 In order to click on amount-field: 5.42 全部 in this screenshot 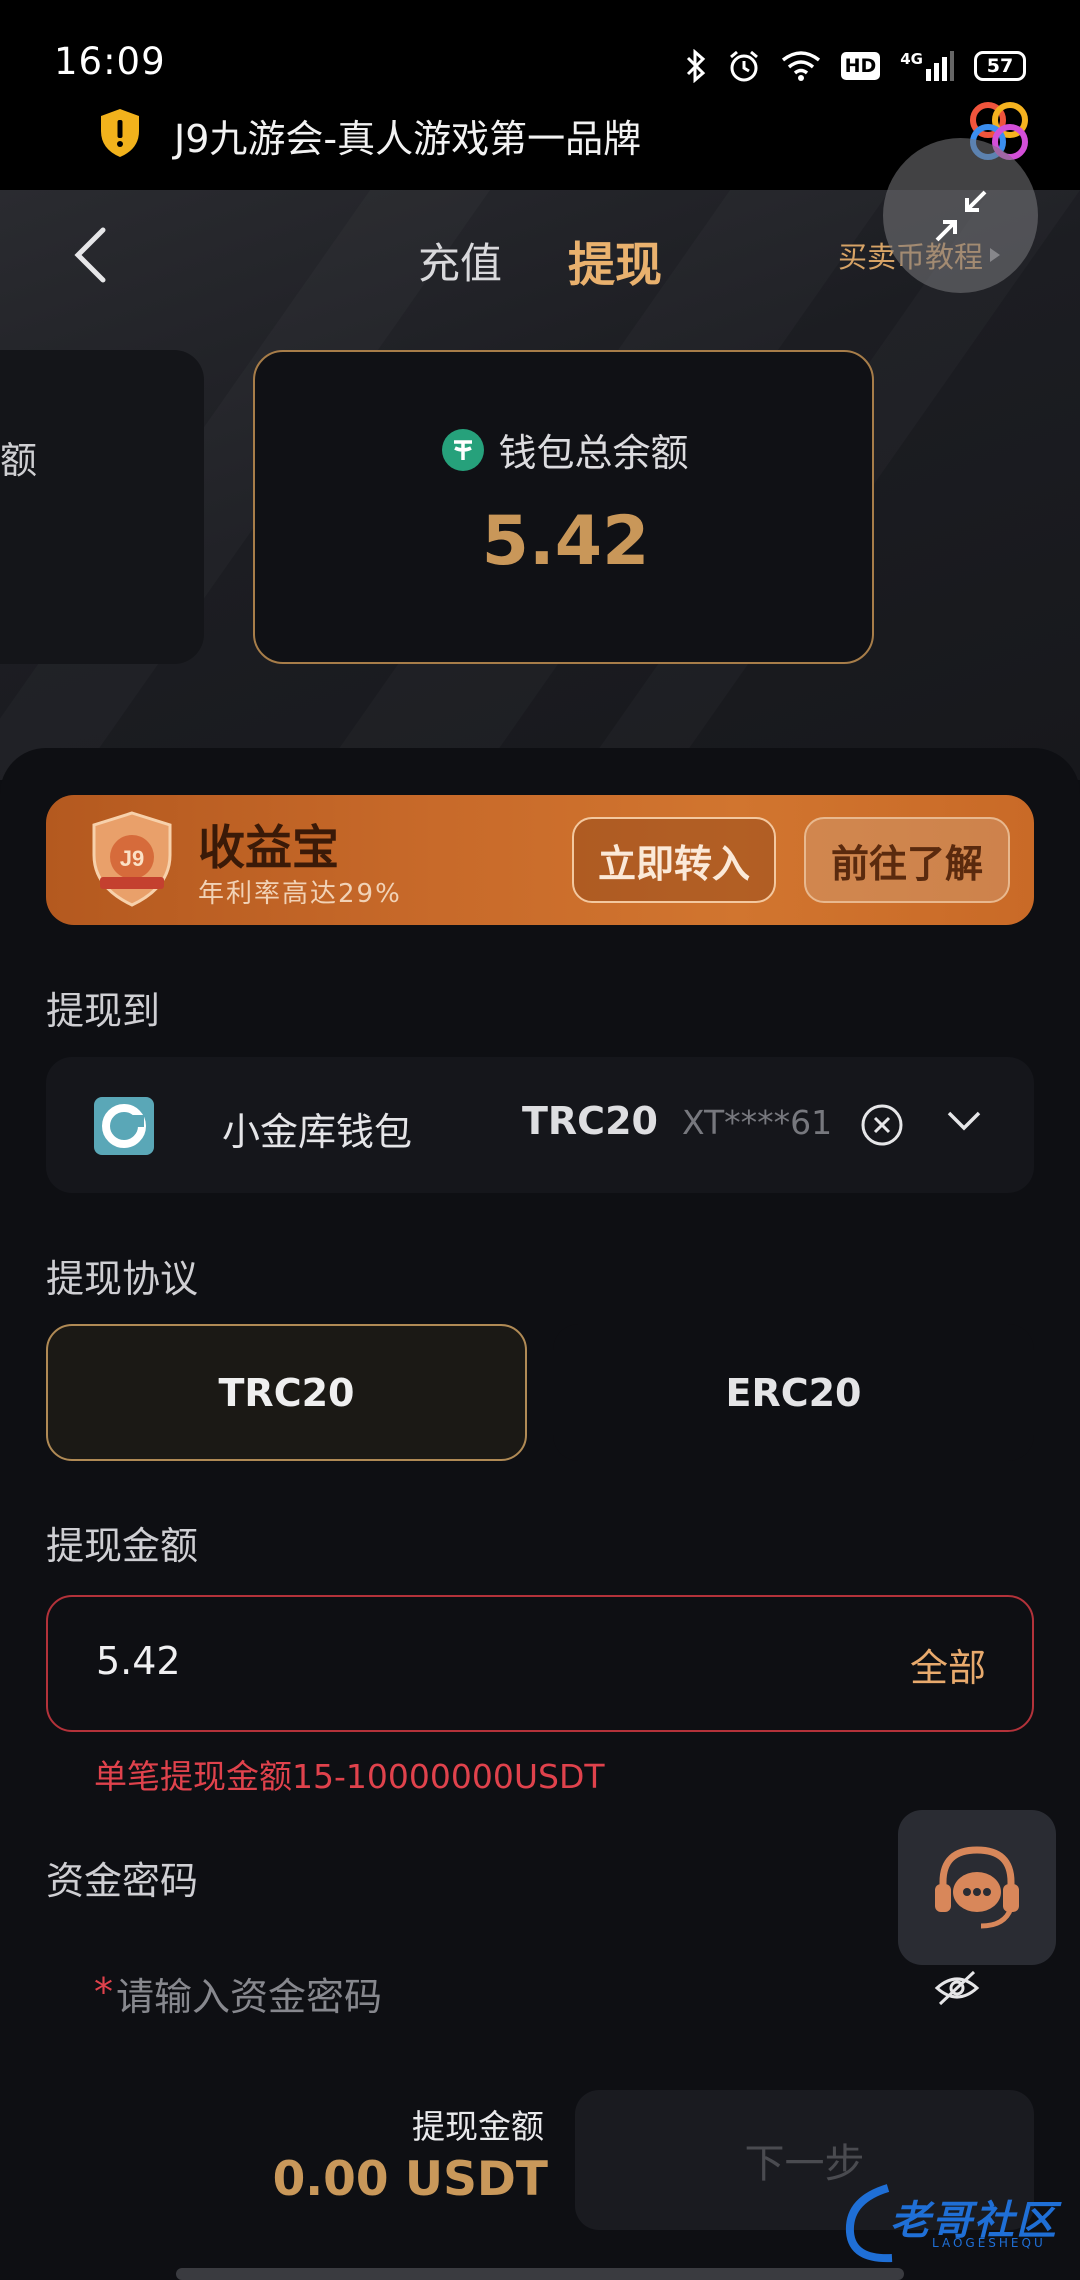, I will do `click(540, 1663)`.